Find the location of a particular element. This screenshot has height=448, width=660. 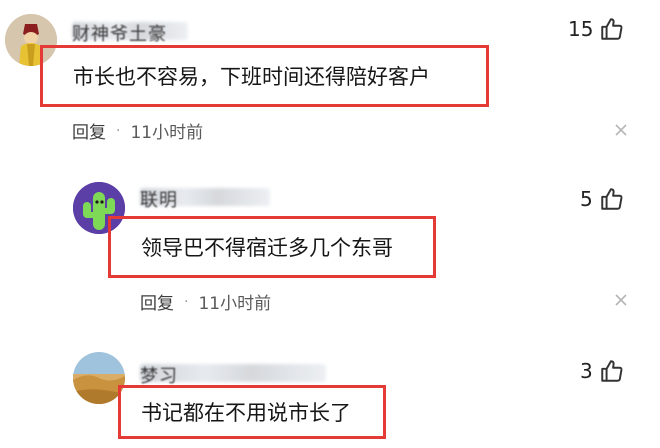

username: 联明 is located at coordinates (159, 199).